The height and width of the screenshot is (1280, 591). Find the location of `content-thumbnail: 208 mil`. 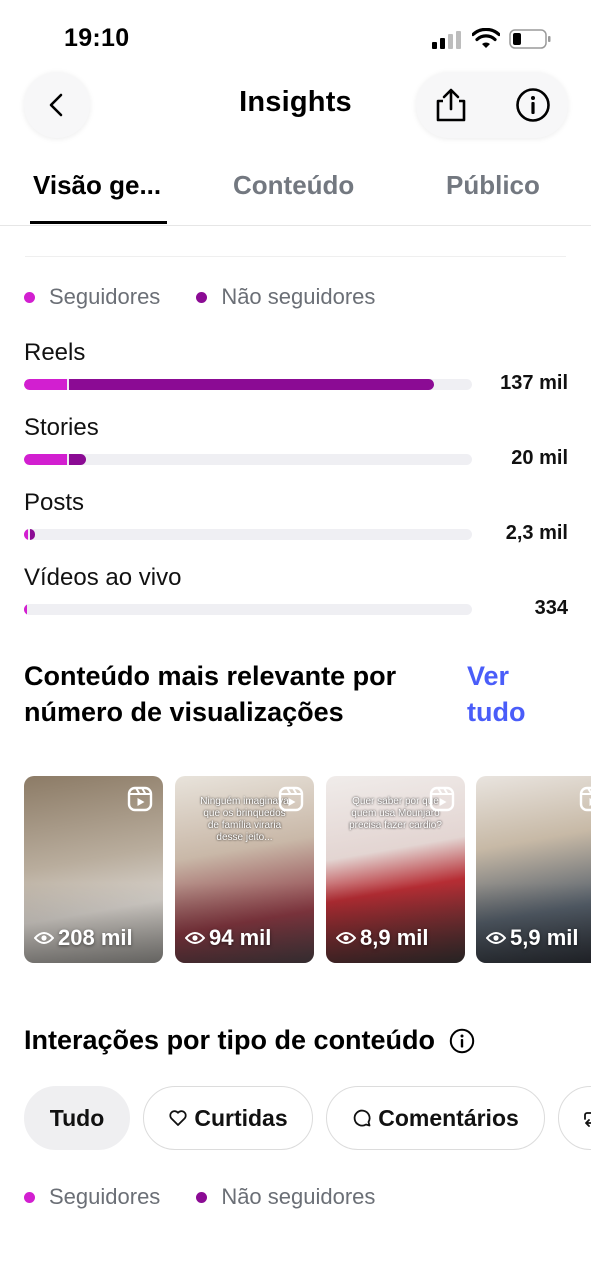

content-thumbnail: 208 mil is located at coordinates (93, 869).